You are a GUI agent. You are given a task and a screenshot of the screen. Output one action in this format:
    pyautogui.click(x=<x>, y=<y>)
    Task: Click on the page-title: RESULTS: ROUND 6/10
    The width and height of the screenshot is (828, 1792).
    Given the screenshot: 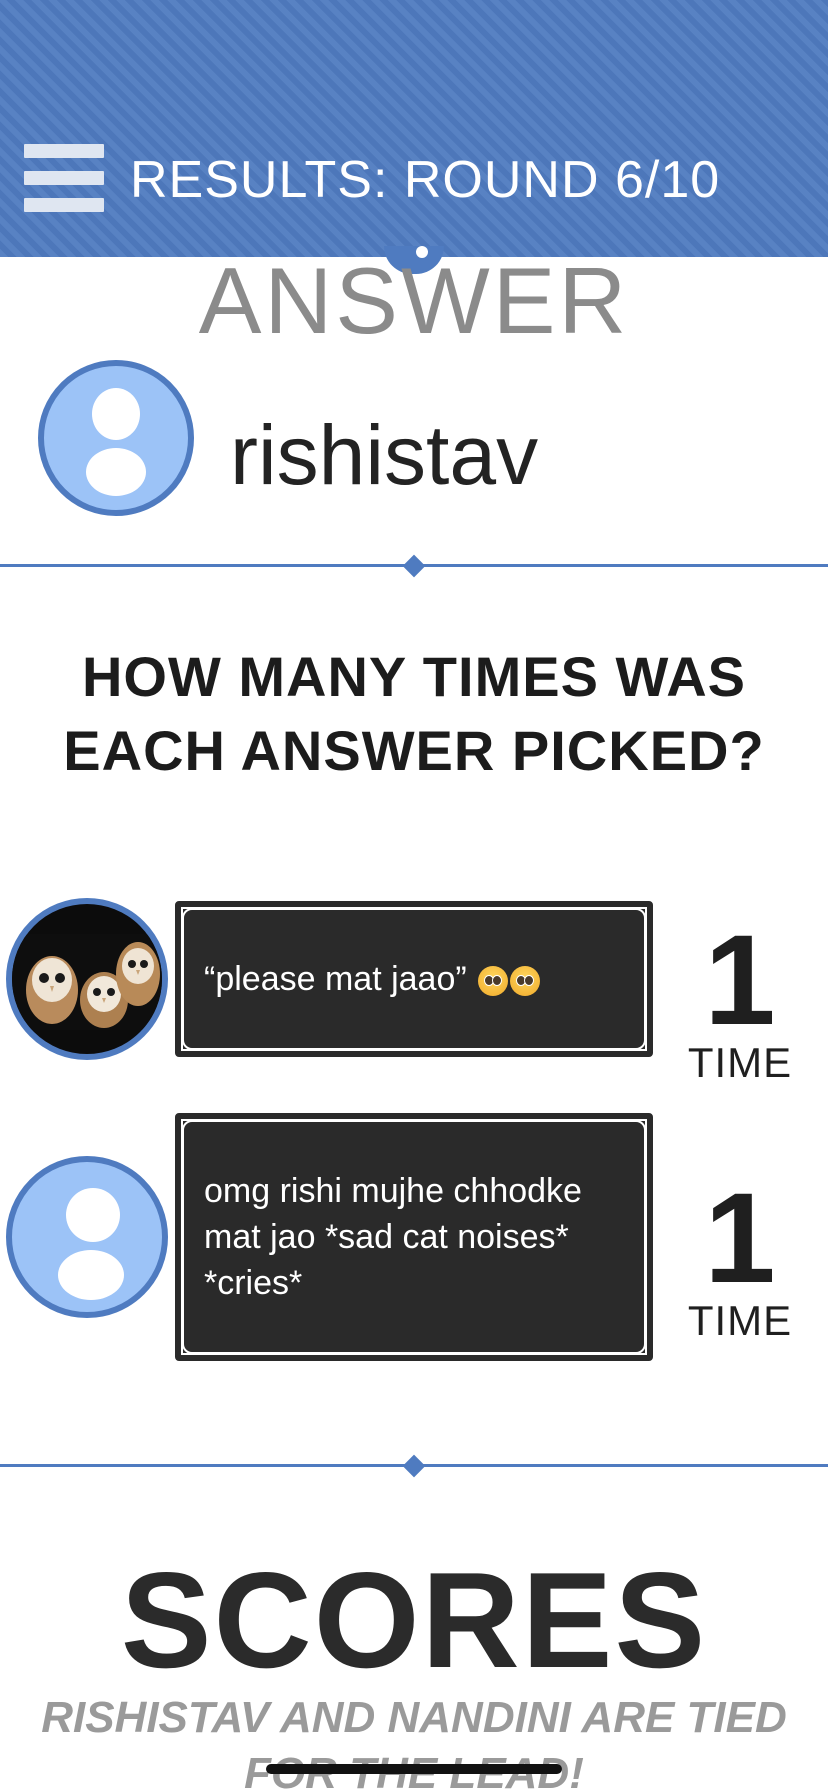 What is the action you would take?
    pyautogui.click(x=425, y=180)
    